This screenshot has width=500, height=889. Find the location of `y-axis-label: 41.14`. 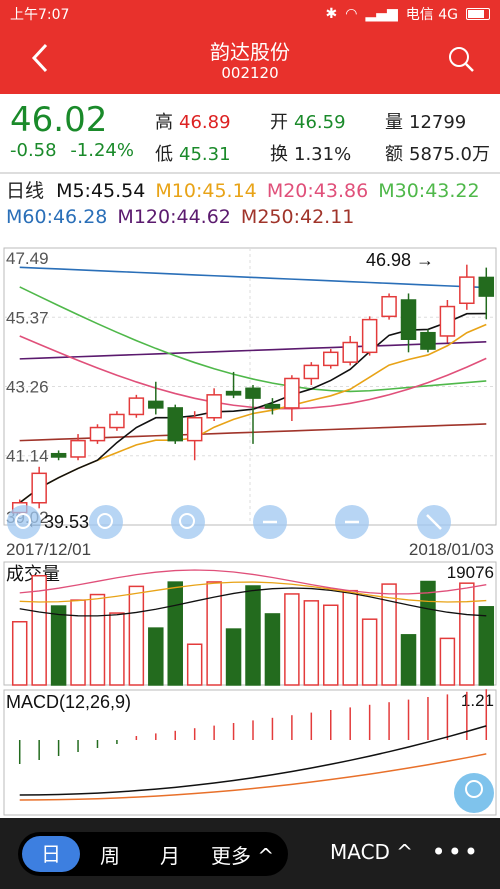

y-axis-label: 41.14 is located at coordinates (27, 456).